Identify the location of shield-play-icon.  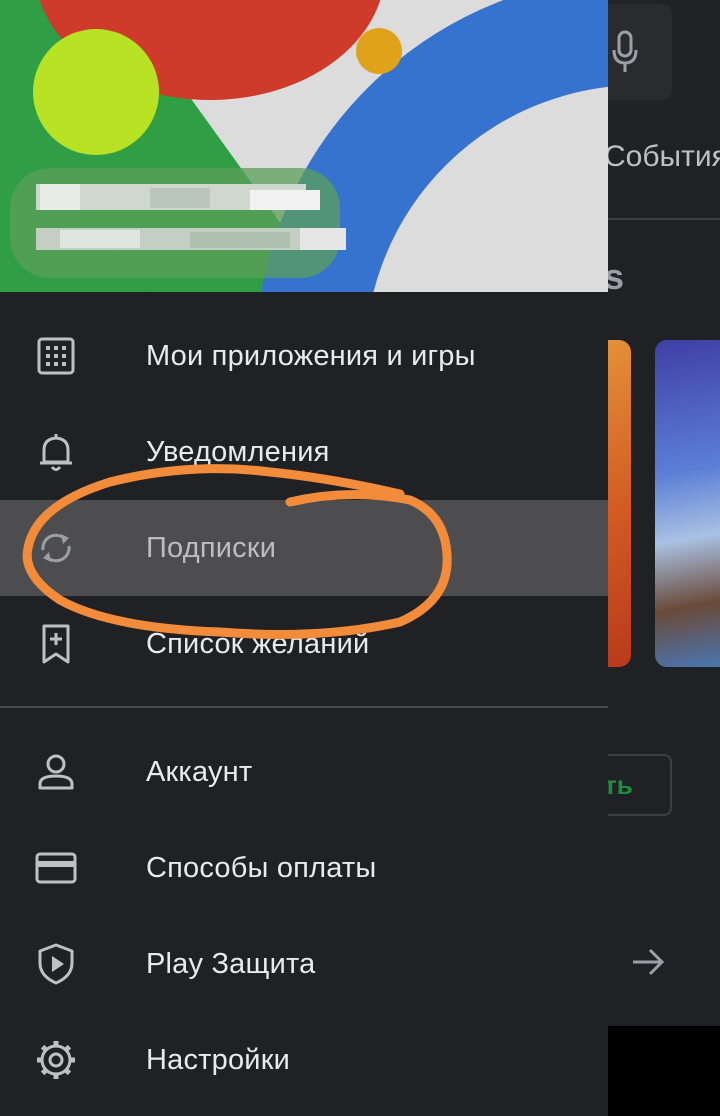
(56, 964).